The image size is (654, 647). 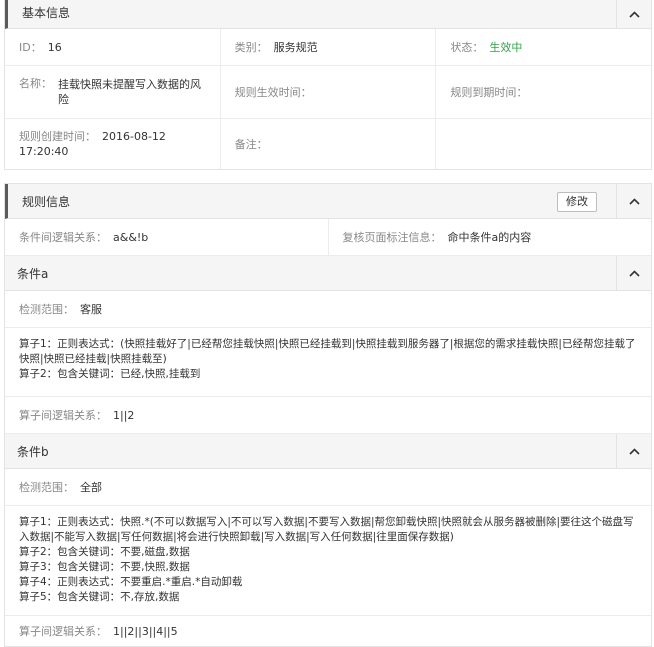 I want to click on operator-line: 算子2：包含关键词：已经,快照,挂载到, so click(x=110, y=374).